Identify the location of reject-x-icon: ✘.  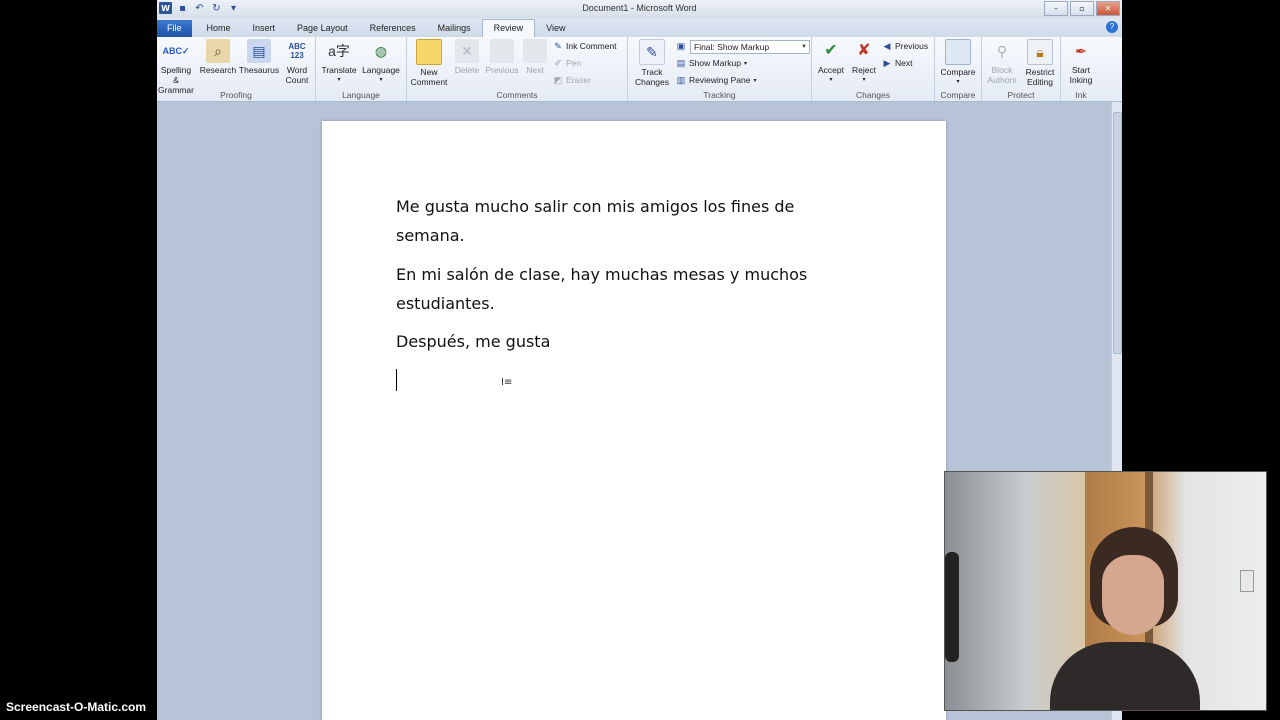
(864, 50).